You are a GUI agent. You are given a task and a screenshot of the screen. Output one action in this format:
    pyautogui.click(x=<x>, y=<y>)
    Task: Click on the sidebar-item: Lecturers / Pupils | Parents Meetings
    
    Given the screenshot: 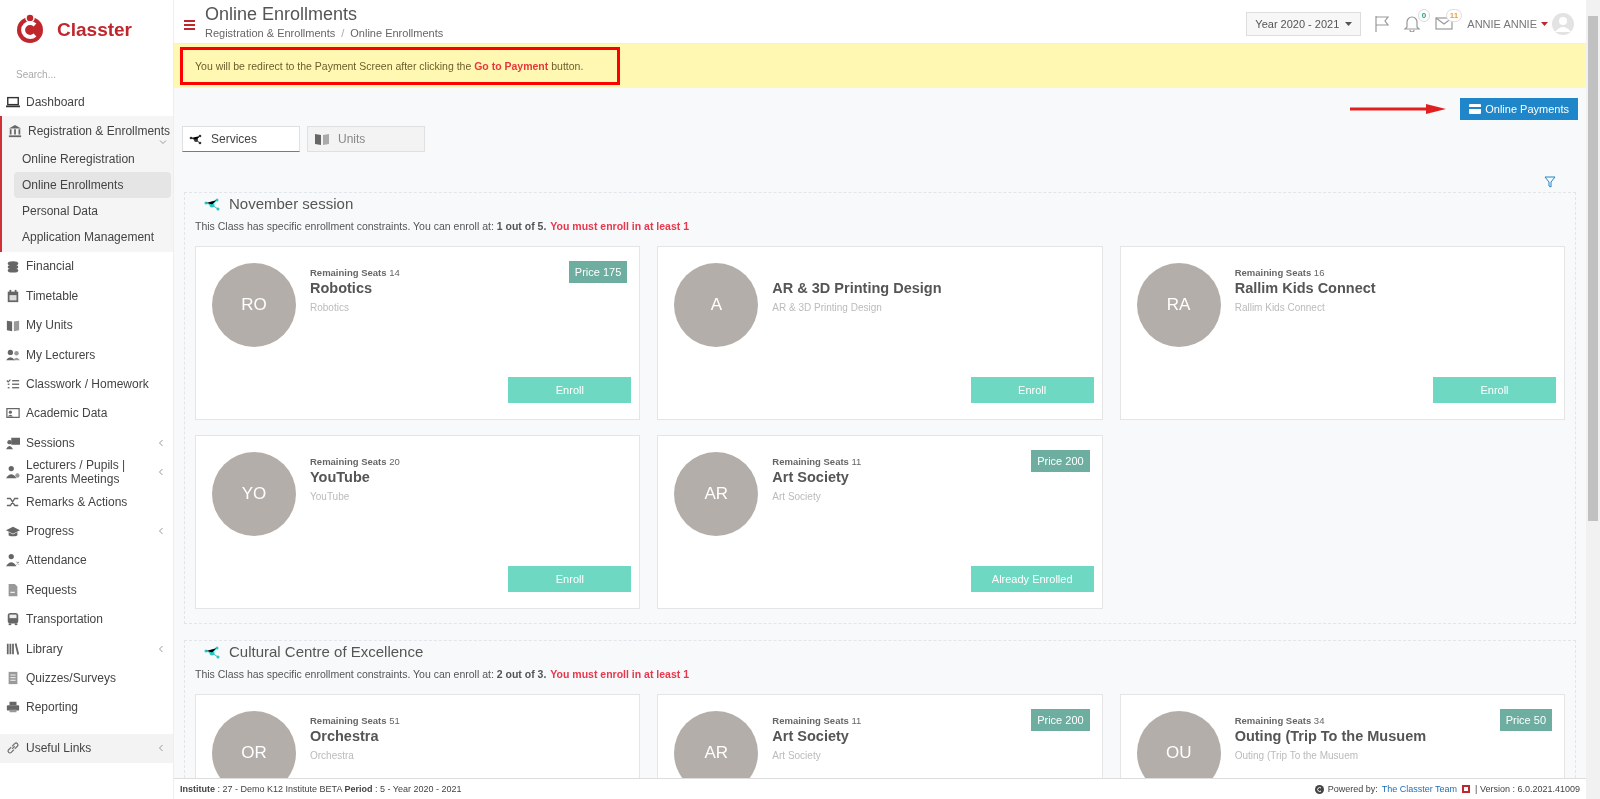 What is the action you would take?
    pyautogui.click(x=86, y=472)
    